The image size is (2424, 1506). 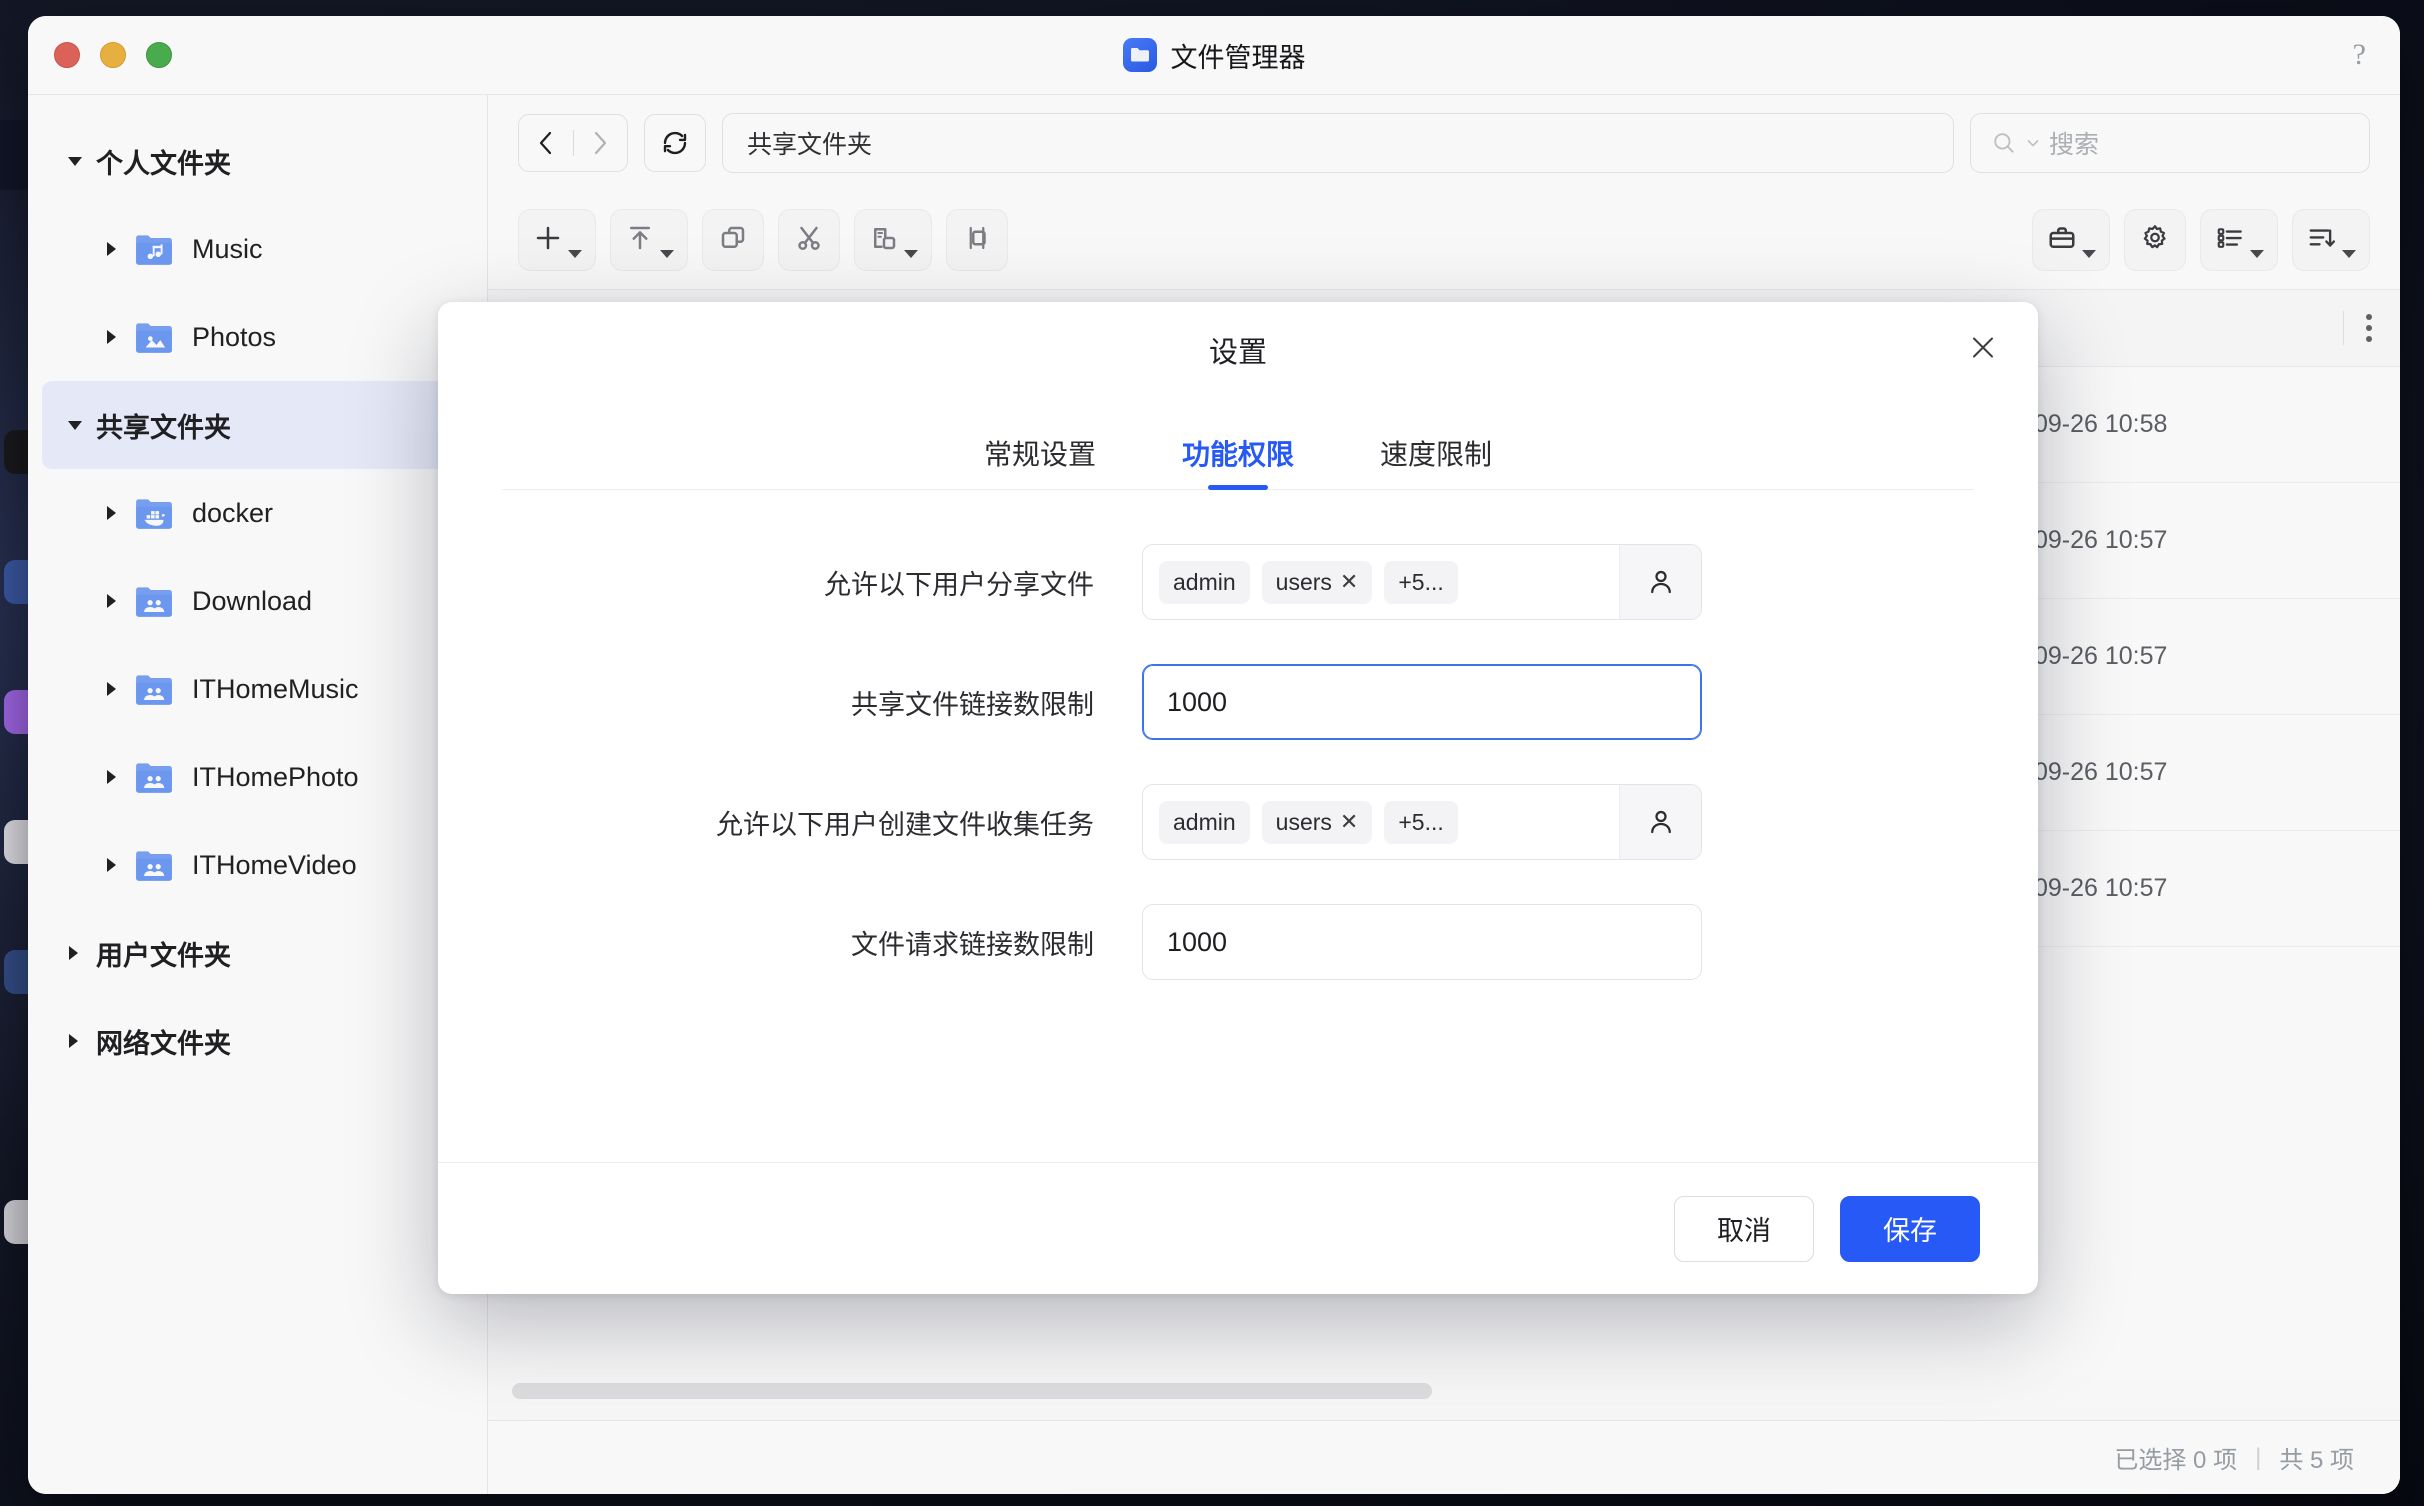 I want to click on cancel-button: 取消, so click(x=1744, y=1228).